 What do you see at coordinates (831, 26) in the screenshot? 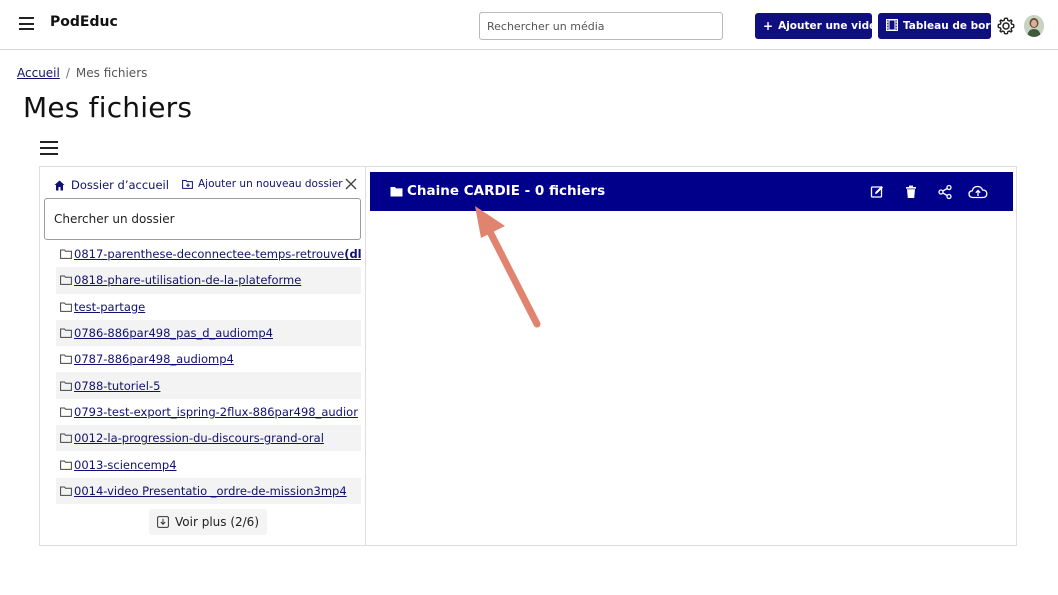
I see `add-video-label: Ajouter une vidéo` at bounding box center [831, 26].